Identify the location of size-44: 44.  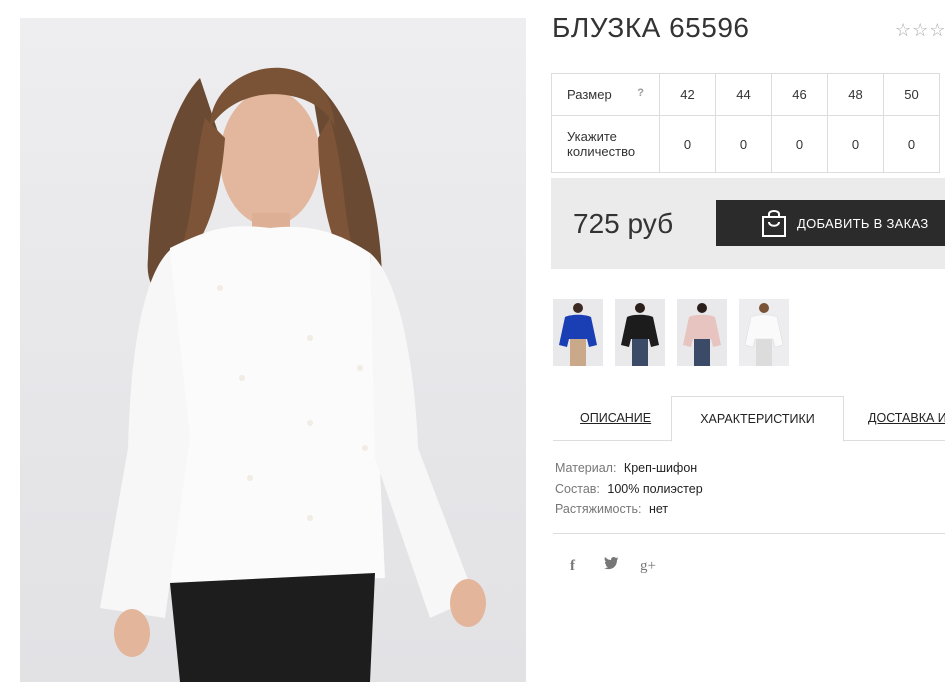
(743, 94).